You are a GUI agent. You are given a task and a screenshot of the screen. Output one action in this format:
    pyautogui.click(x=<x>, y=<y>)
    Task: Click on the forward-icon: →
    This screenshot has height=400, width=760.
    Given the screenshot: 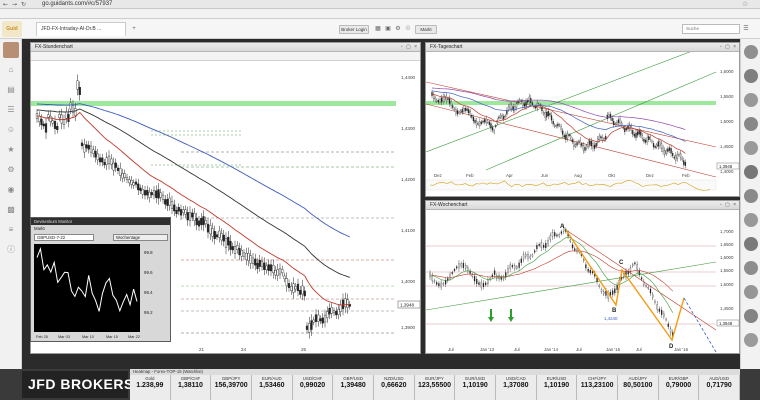 What is the action you would take?
    pyautogui.click(x=14, y=4)
    